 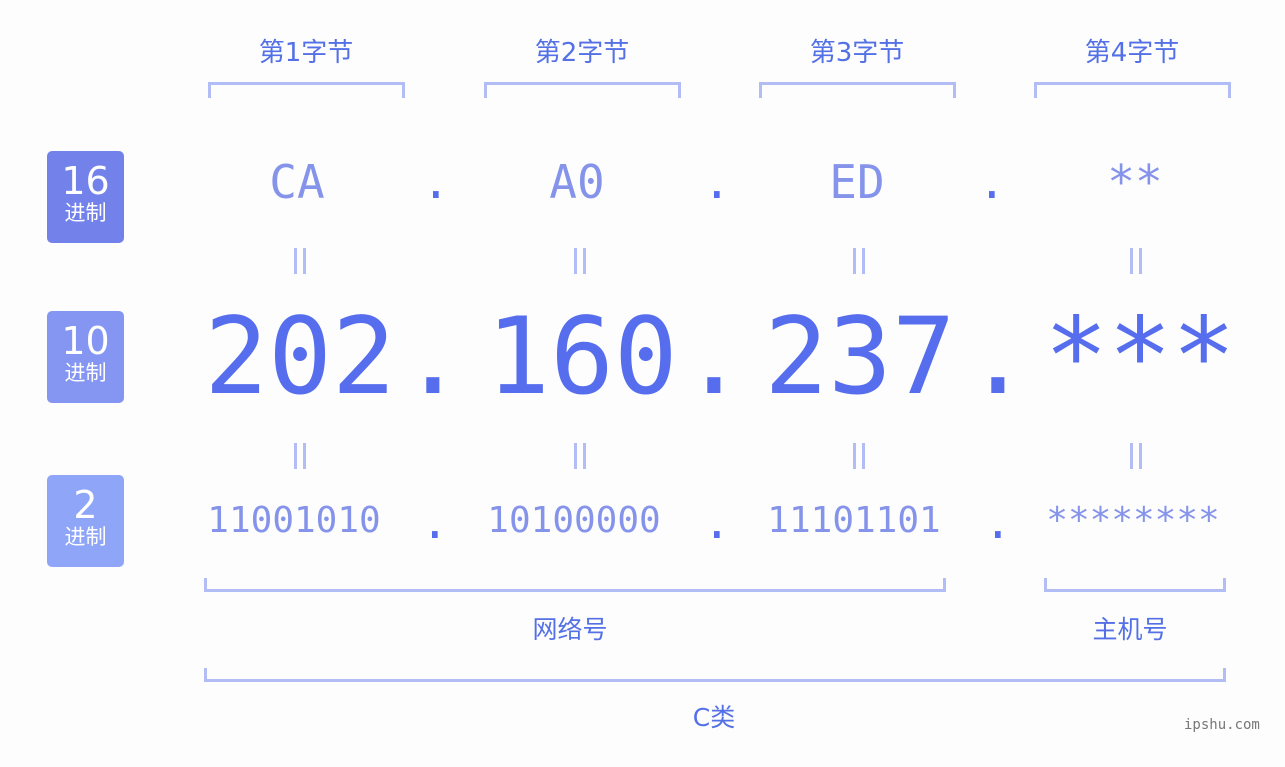 I want to click on class-label: C类, so click(x=714, y=717).